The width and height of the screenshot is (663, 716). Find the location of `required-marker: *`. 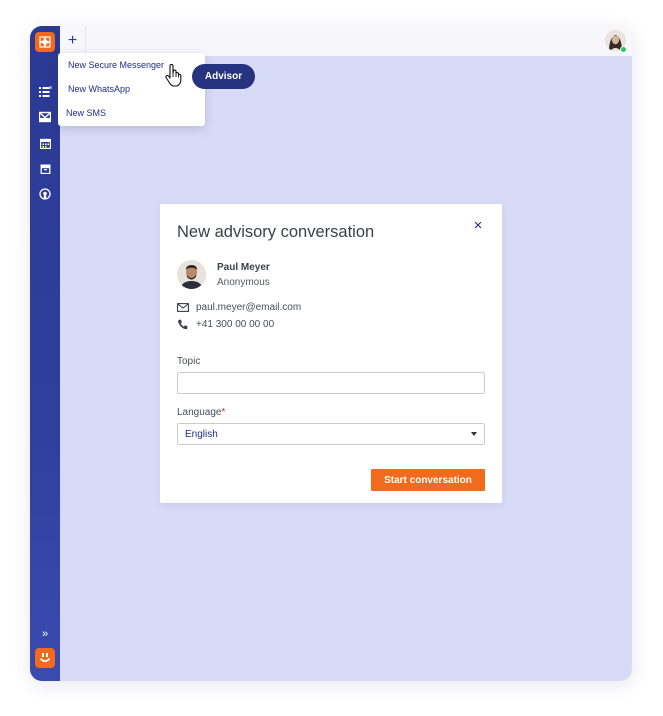

required-marker: * is located at coordinates (223, 412).